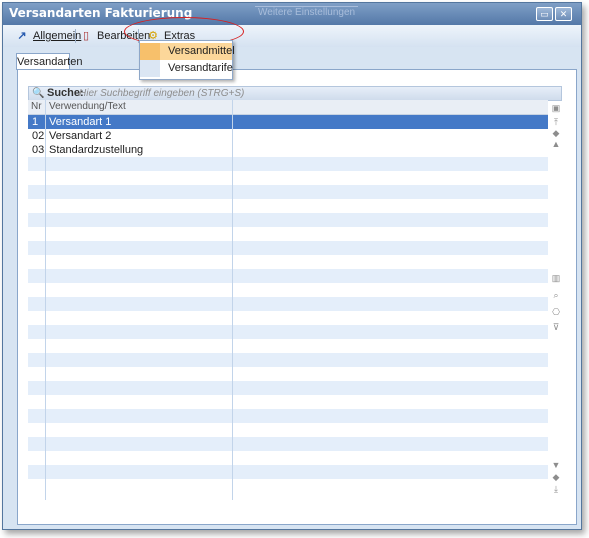 This screenshot has width=589, height=538. I want to click on column-chooser-icon: ▣, so click(556, 108).